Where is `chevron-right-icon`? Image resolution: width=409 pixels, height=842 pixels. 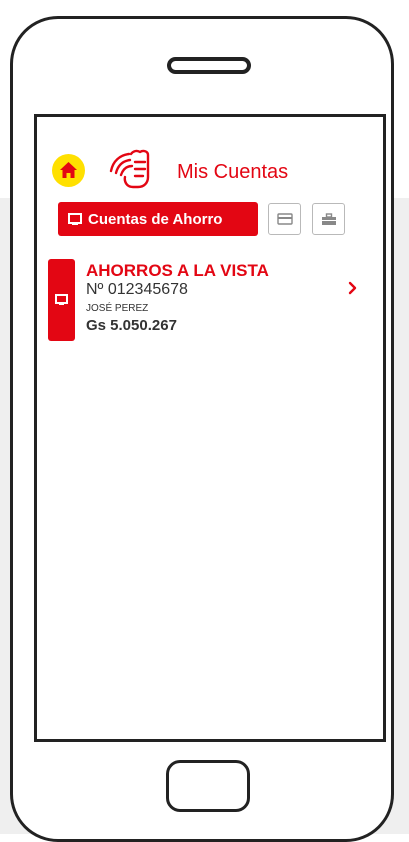 chevron-right-icon is located at coordinates (353, 290).